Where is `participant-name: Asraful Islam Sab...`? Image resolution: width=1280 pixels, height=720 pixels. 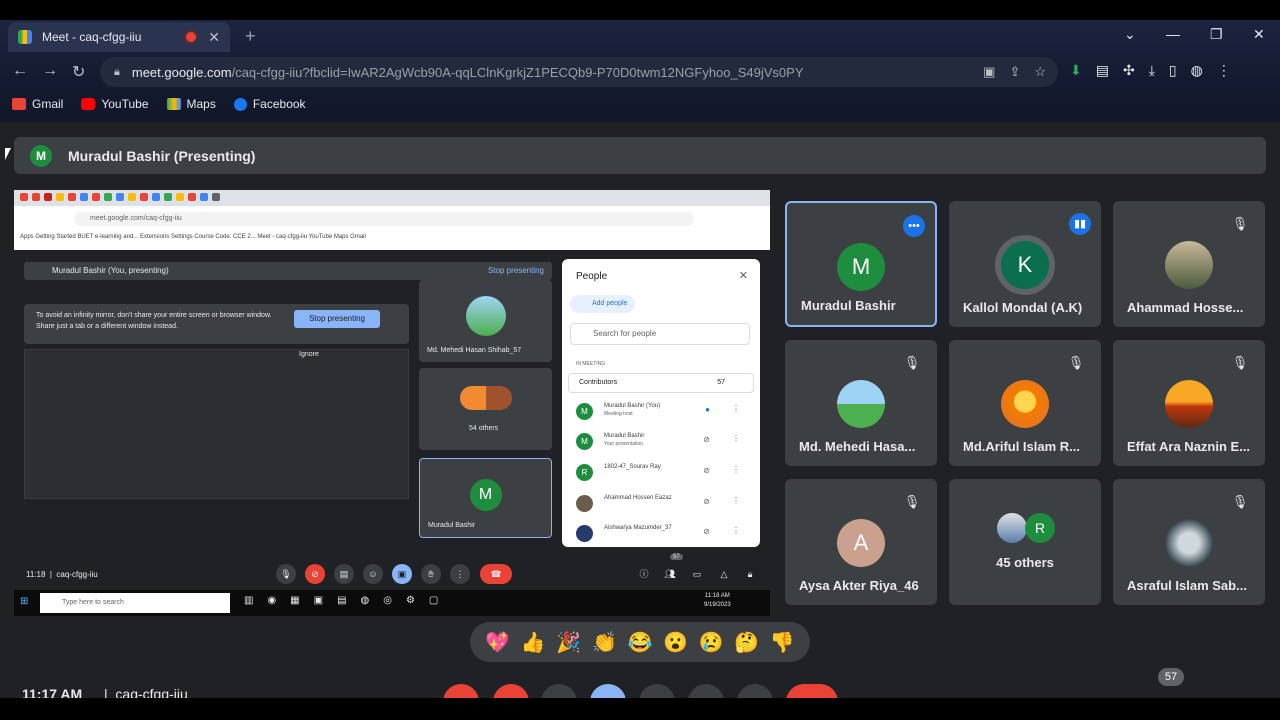
participant-name: Asraful Islam Sab... is located at coordinates (1187, 585).